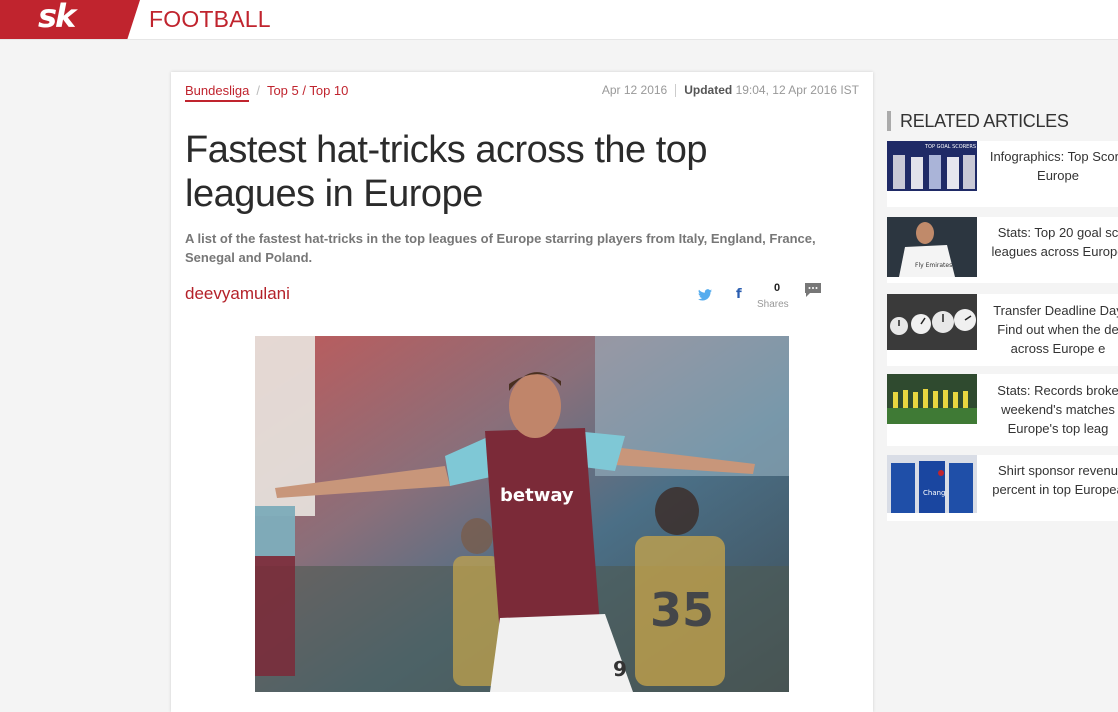 The width and height of the screenshot is (1118, 712). I want to click on related-thumb-image: TOP GOAL SCORERS, so click(932, 166).